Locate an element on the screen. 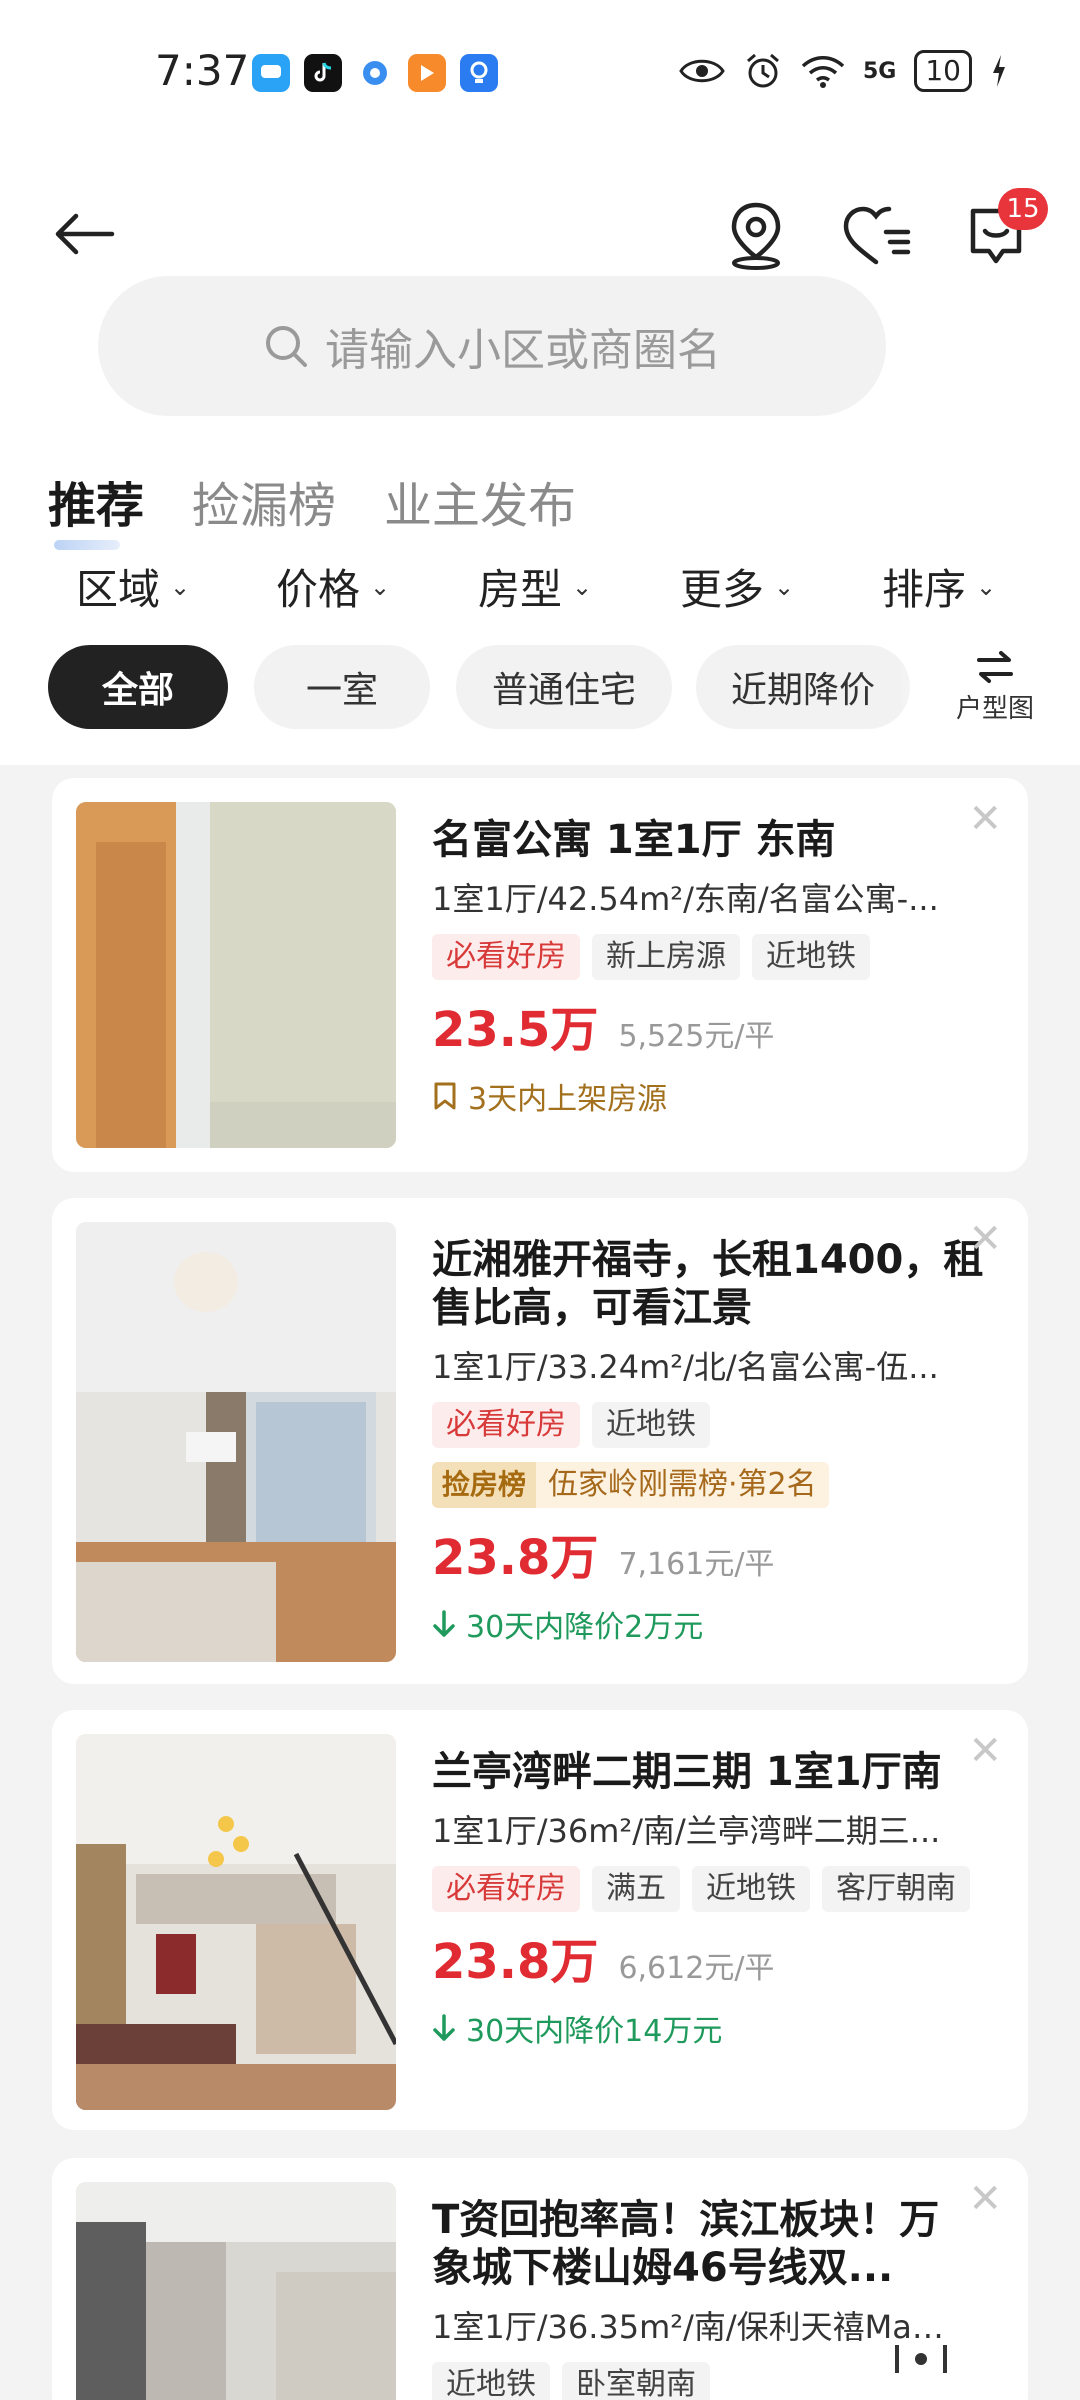 Image resolution: width=1080 pixels, height=2400 pixels. tag: 新上房源 is located at coordinates (666, 957).